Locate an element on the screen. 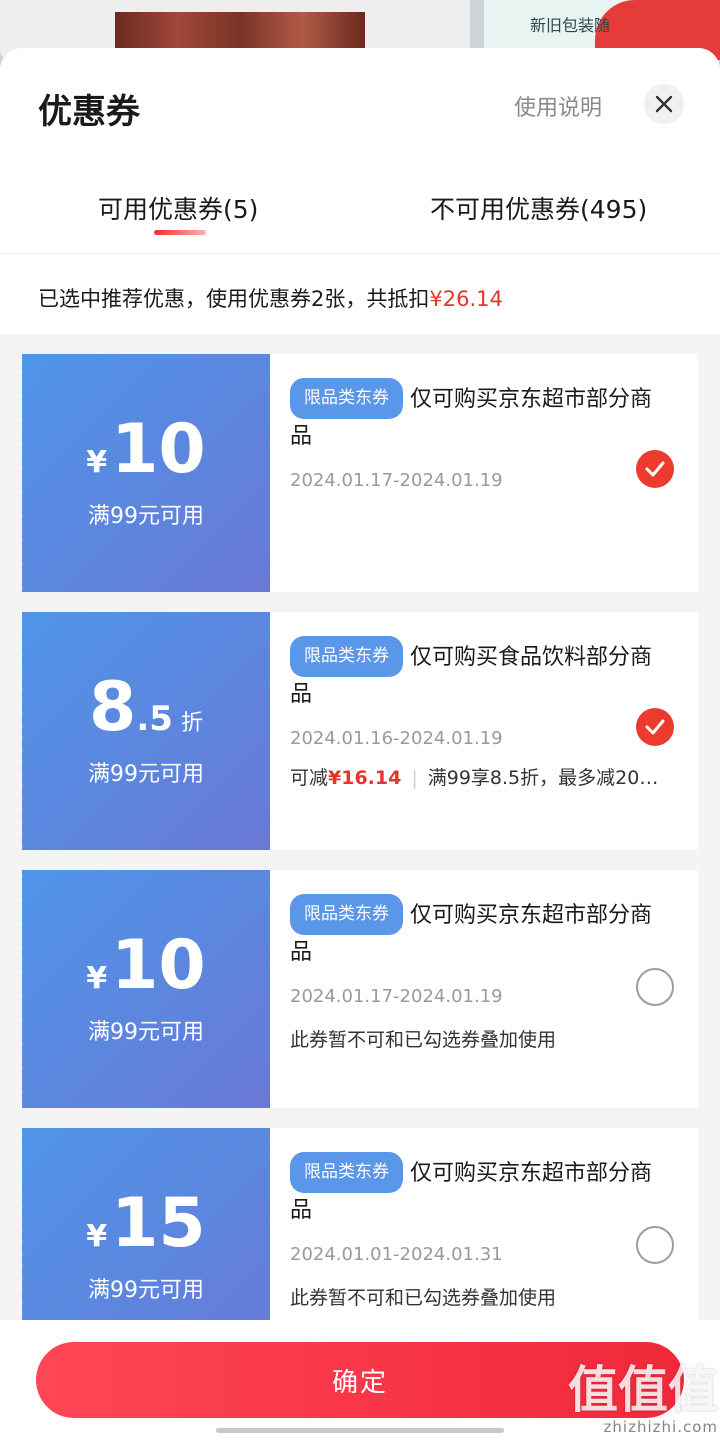 The image size is (720, 1440). coupon-amount: ¥15 is located at coordinates (146, 1224).